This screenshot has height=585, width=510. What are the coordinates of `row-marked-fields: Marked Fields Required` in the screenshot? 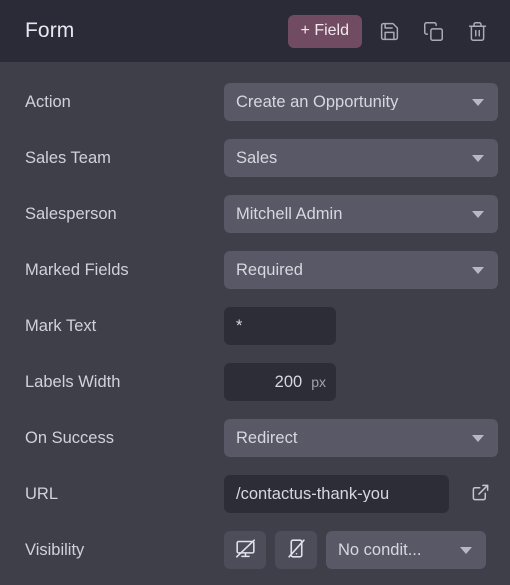 It's located at (255, 270).